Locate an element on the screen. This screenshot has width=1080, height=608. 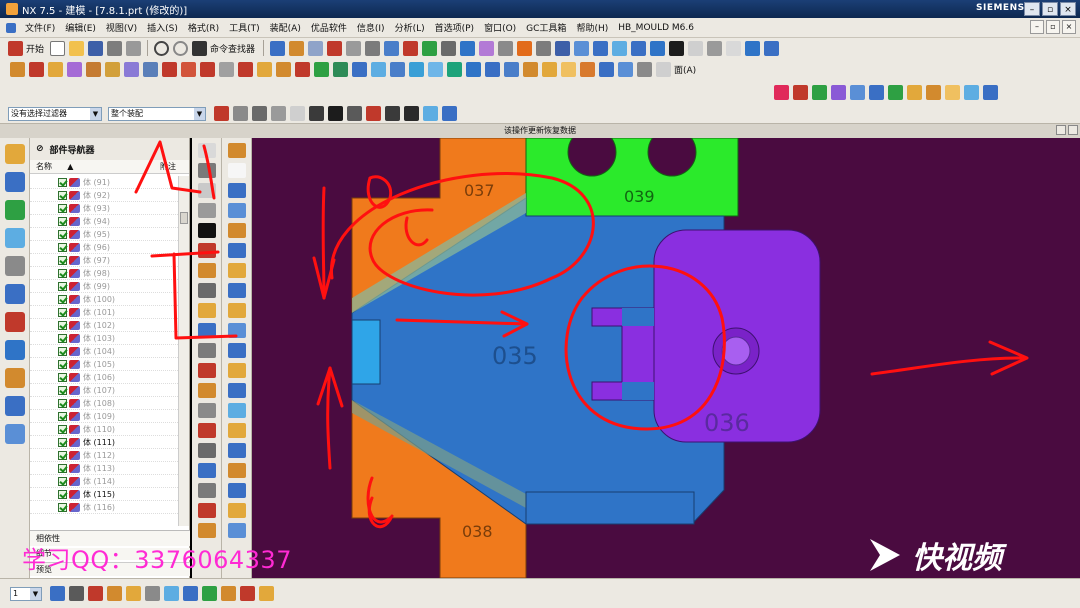
face-menu-button: 面(A) is located at coordinates (685, 69).